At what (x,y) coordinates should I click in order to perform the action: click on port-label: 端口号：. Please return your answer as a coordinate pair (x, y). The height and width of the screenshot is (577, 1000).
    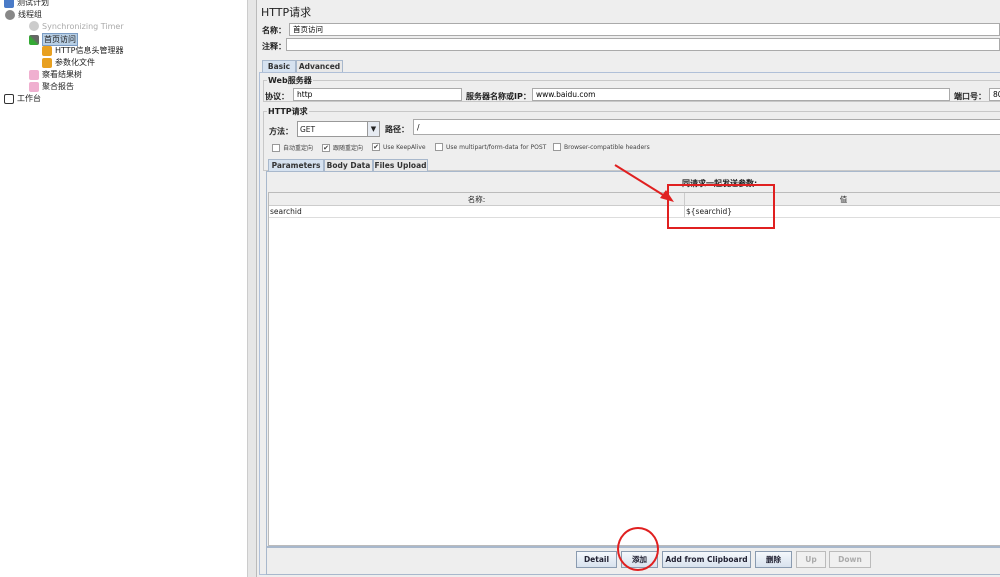
    Looking at the image, I should click on (970, 96).